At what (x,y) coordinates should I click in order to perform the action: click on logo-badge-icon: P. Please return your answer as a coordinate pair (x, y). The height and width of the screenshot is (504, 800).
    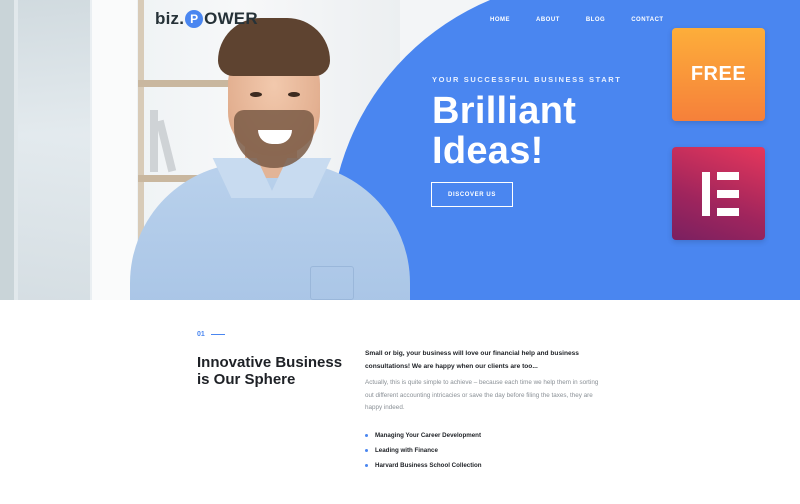
    Looking at the image, I should click on (194, 19).